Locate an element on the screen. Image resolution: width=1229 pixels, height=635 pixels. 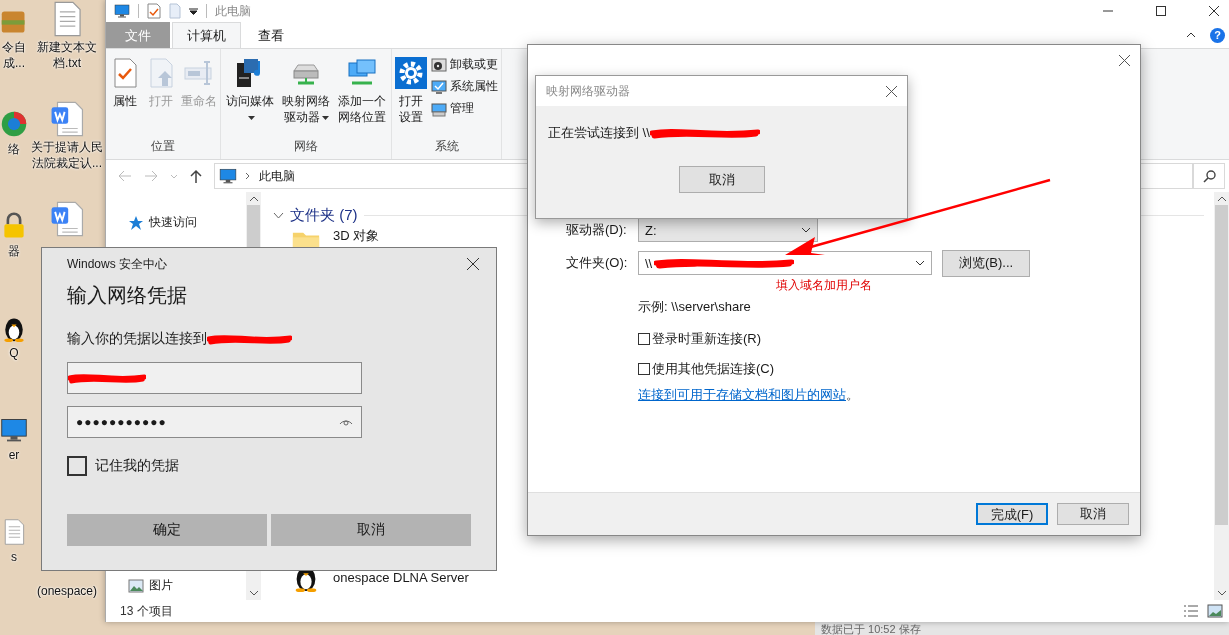
save-status-text: 数据已于 10:52 保存 is located at coordinates (871, 628).